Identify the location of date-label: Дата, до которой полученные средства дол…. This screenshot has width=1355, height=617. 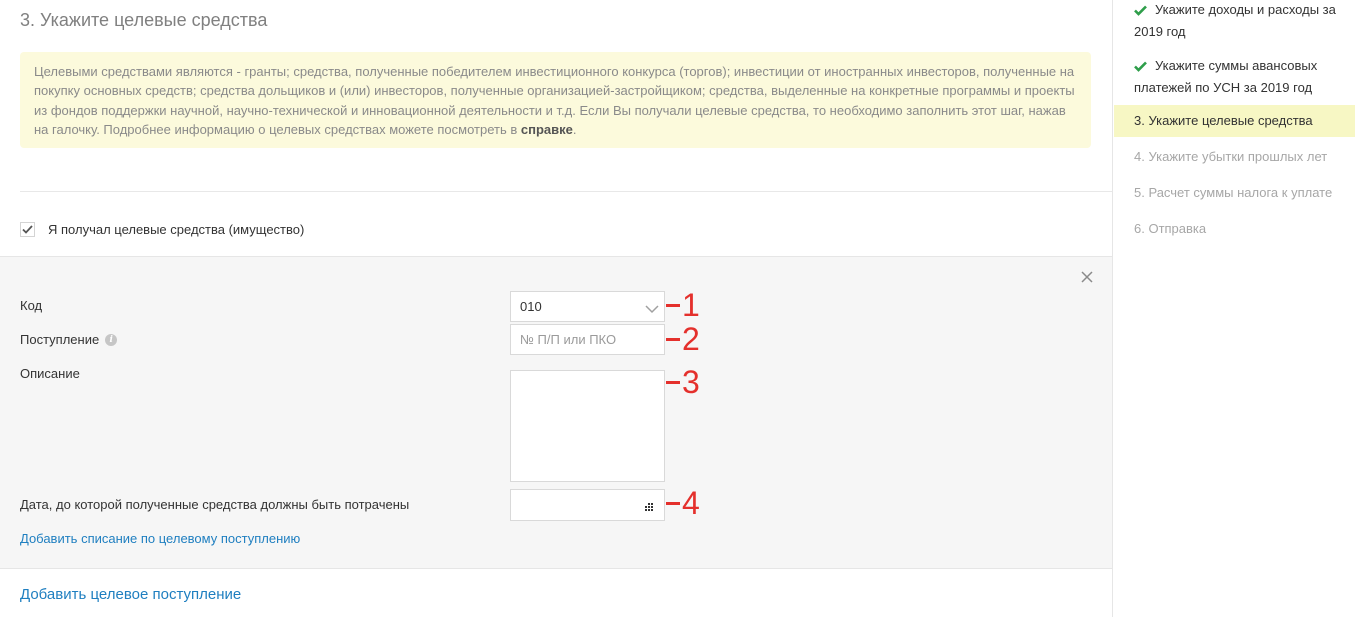
(214, 504).